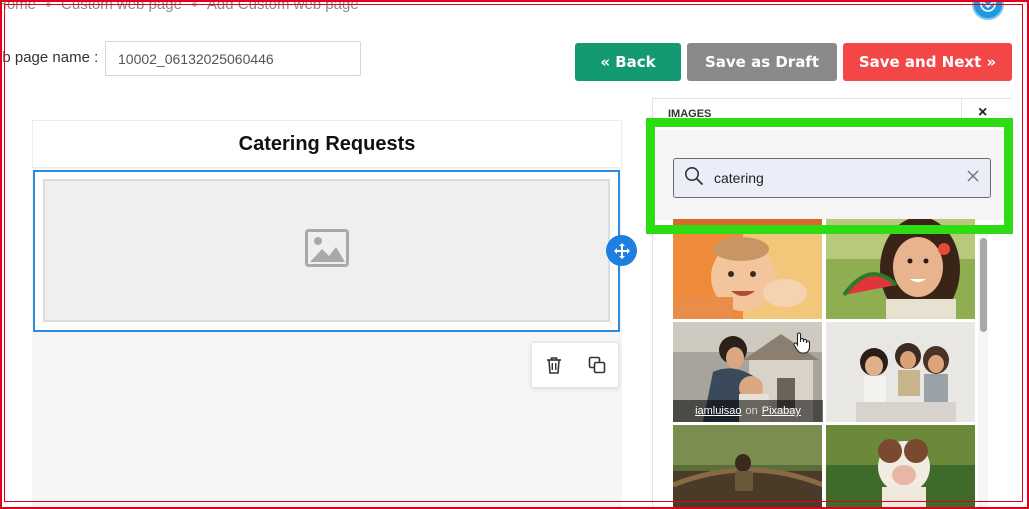 The height and width of the screenshot is (509, 1029). What do you see at coordinates (18, 6) in the screenshot?
I see `breadcrumb-home: Home` at bounding box center [18, 6].